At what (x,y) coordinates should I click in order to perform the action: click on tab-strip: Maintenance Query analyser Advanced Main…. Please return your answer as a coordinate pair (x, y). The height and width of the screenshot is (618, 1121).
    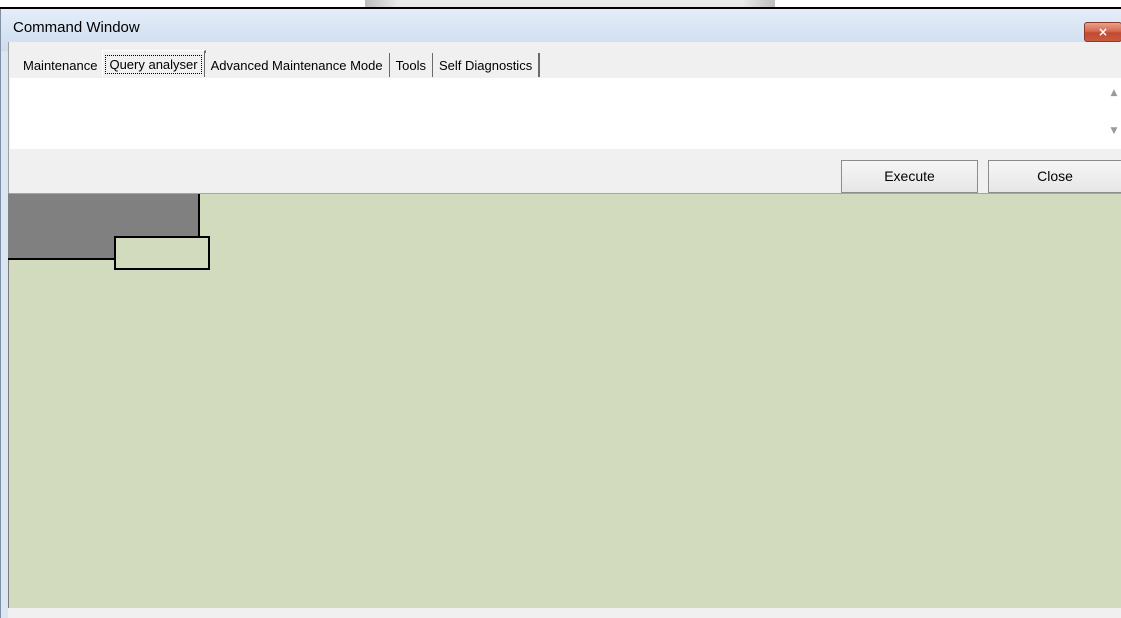
    Looking at the image, I should click on (275, 63).